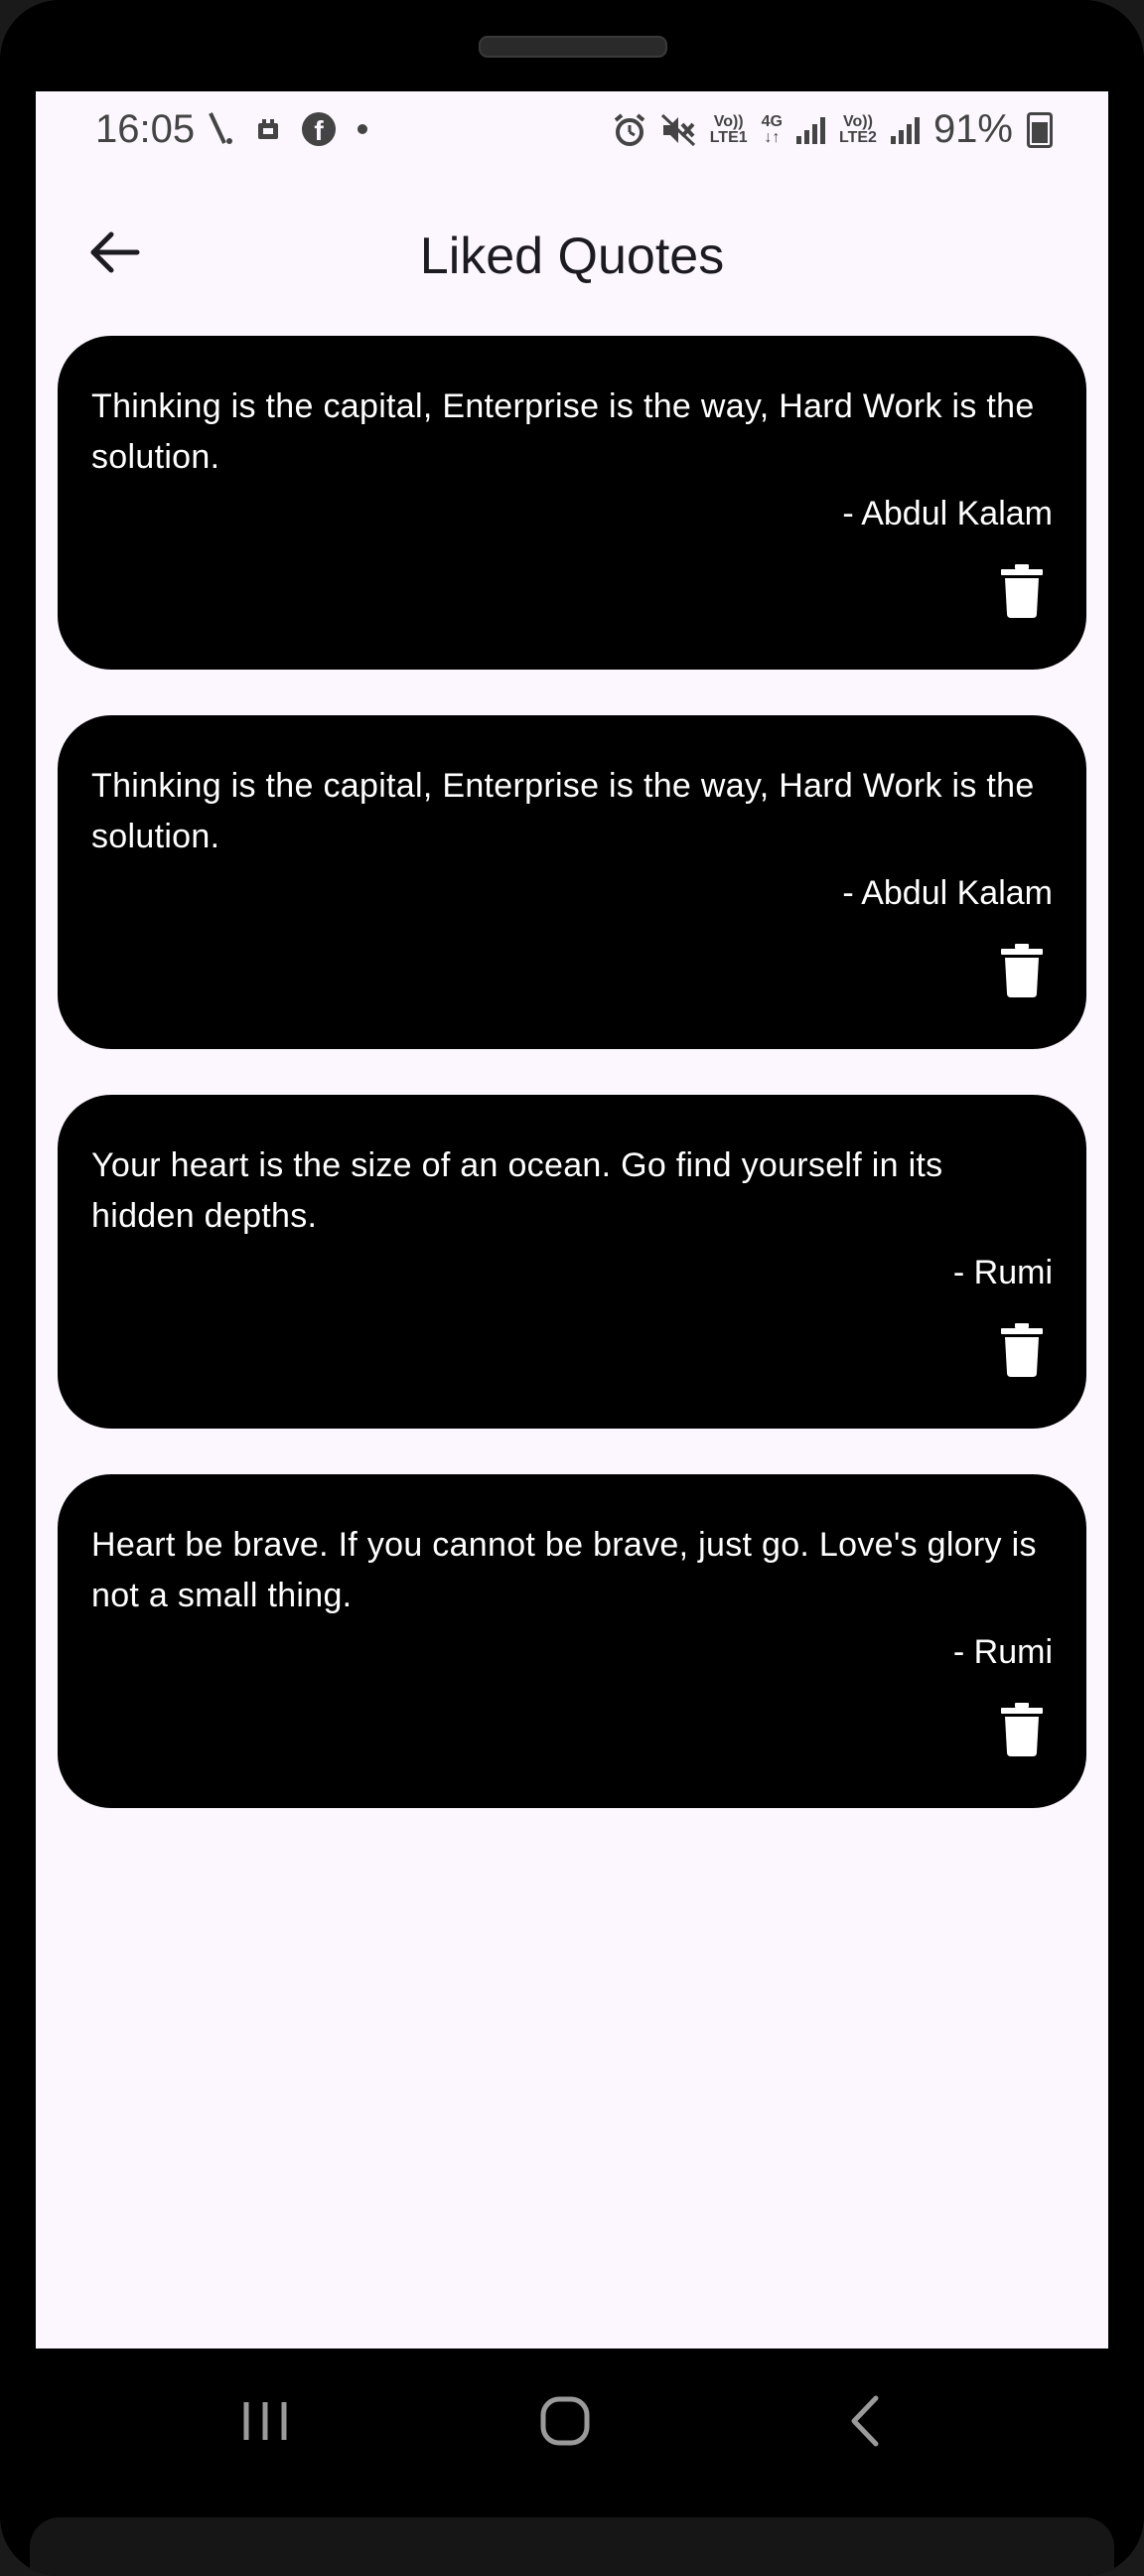  What do you see at coordinates (729, 121) in the screenshot?
I see `network-lte1-top: Vo))` at bounding box center [729, 121].